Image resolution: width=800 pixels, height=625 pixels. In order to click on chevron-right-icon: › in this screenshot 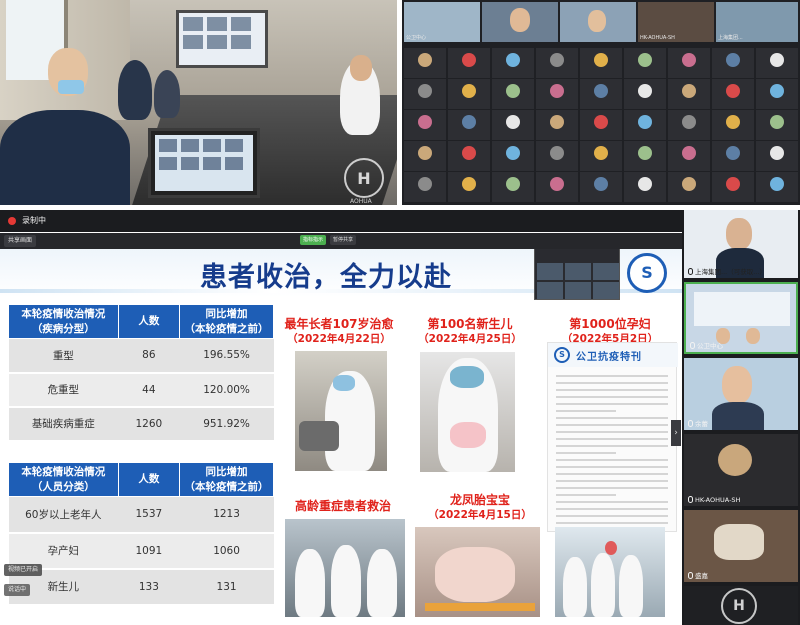, I will do `click(676, 433)`.